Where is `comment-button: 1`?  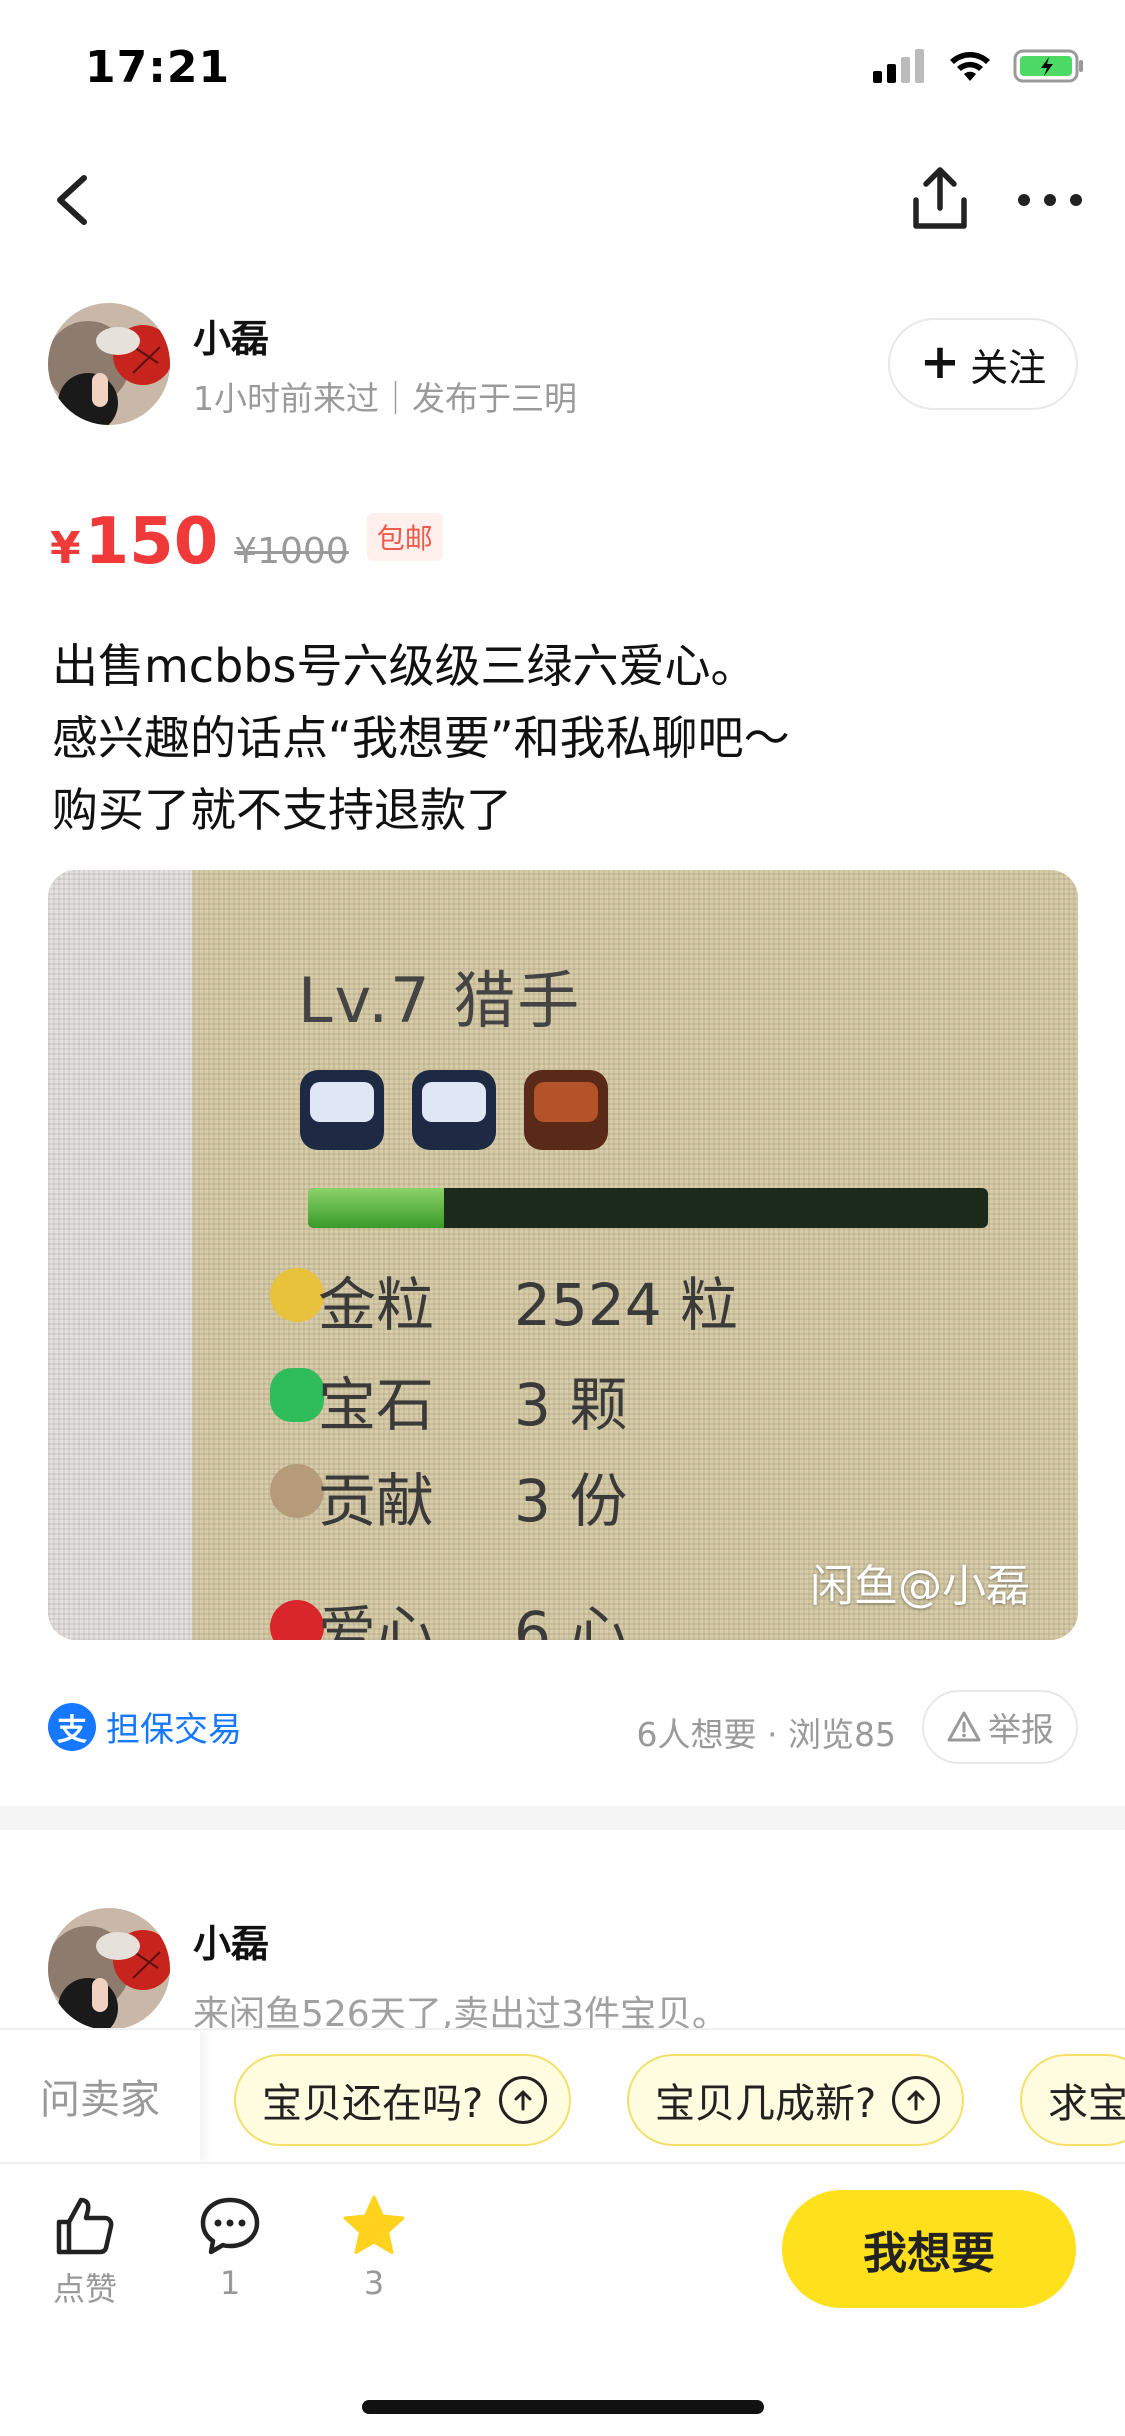 comment-button: 1 is located at coordinates (230, 2248).